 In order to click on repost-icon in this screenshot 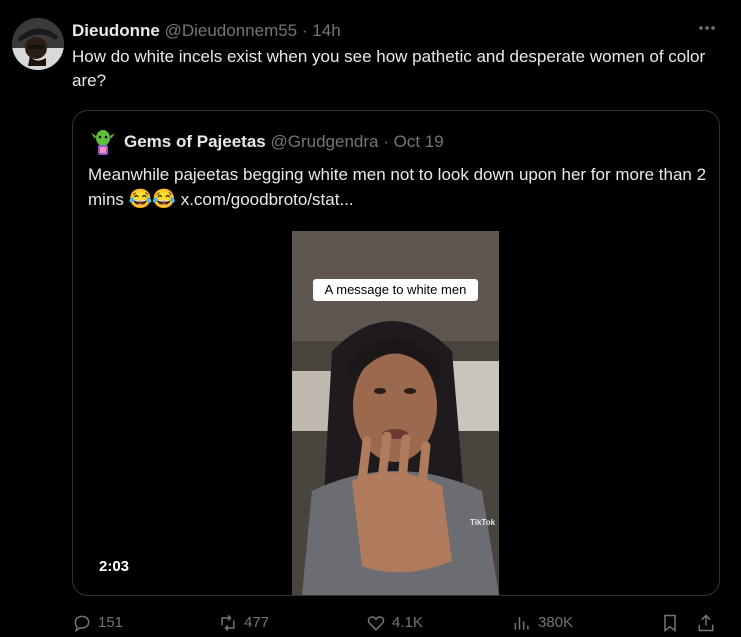, I will do `click(228, 623)`.